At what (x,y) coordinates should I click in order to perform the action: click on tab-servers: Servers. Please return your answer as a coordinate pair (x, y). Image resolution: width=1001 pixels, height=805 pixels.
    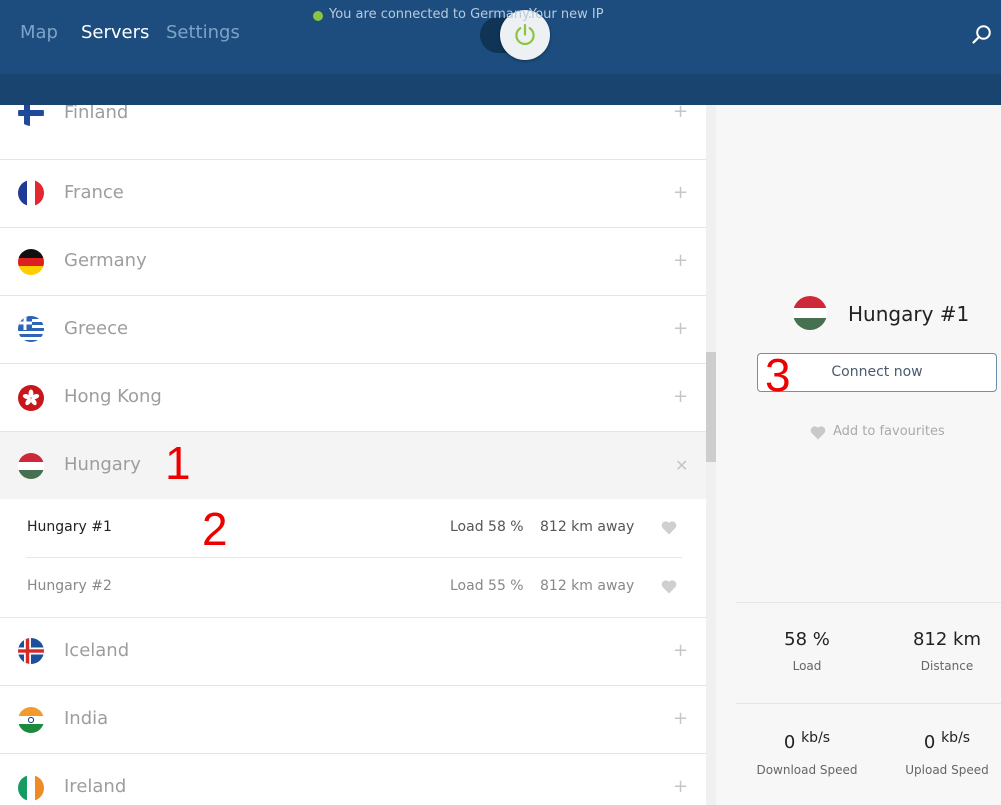
    Looking at the image, I should click on (115, 32).